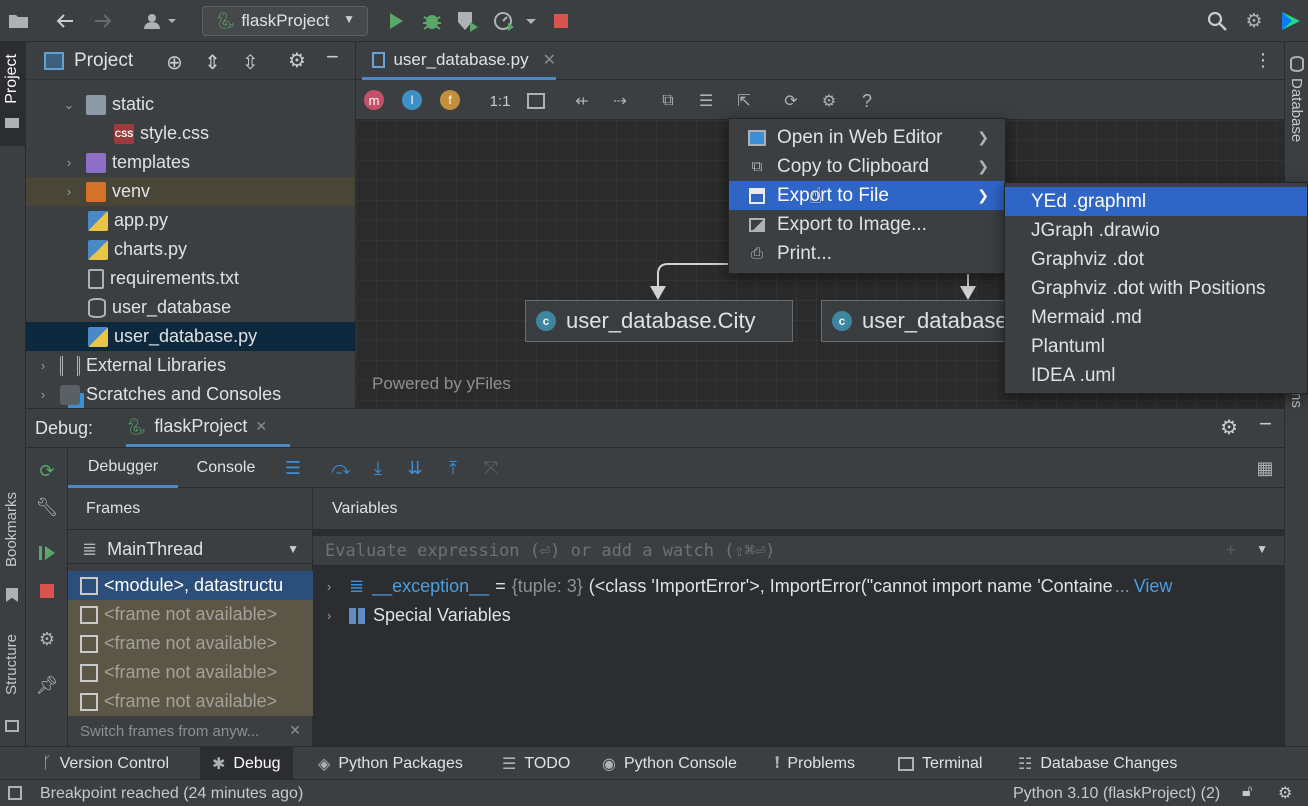  I want to click on toggle-panels-icon, so click(15, 793).